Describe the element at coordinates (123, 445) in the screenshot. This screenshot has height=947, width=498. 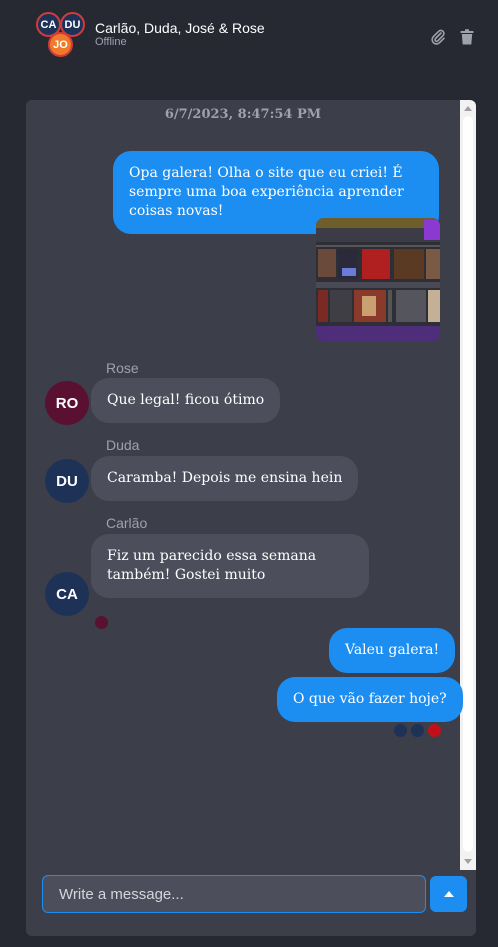
I see `sender-name: Duda` at that location.